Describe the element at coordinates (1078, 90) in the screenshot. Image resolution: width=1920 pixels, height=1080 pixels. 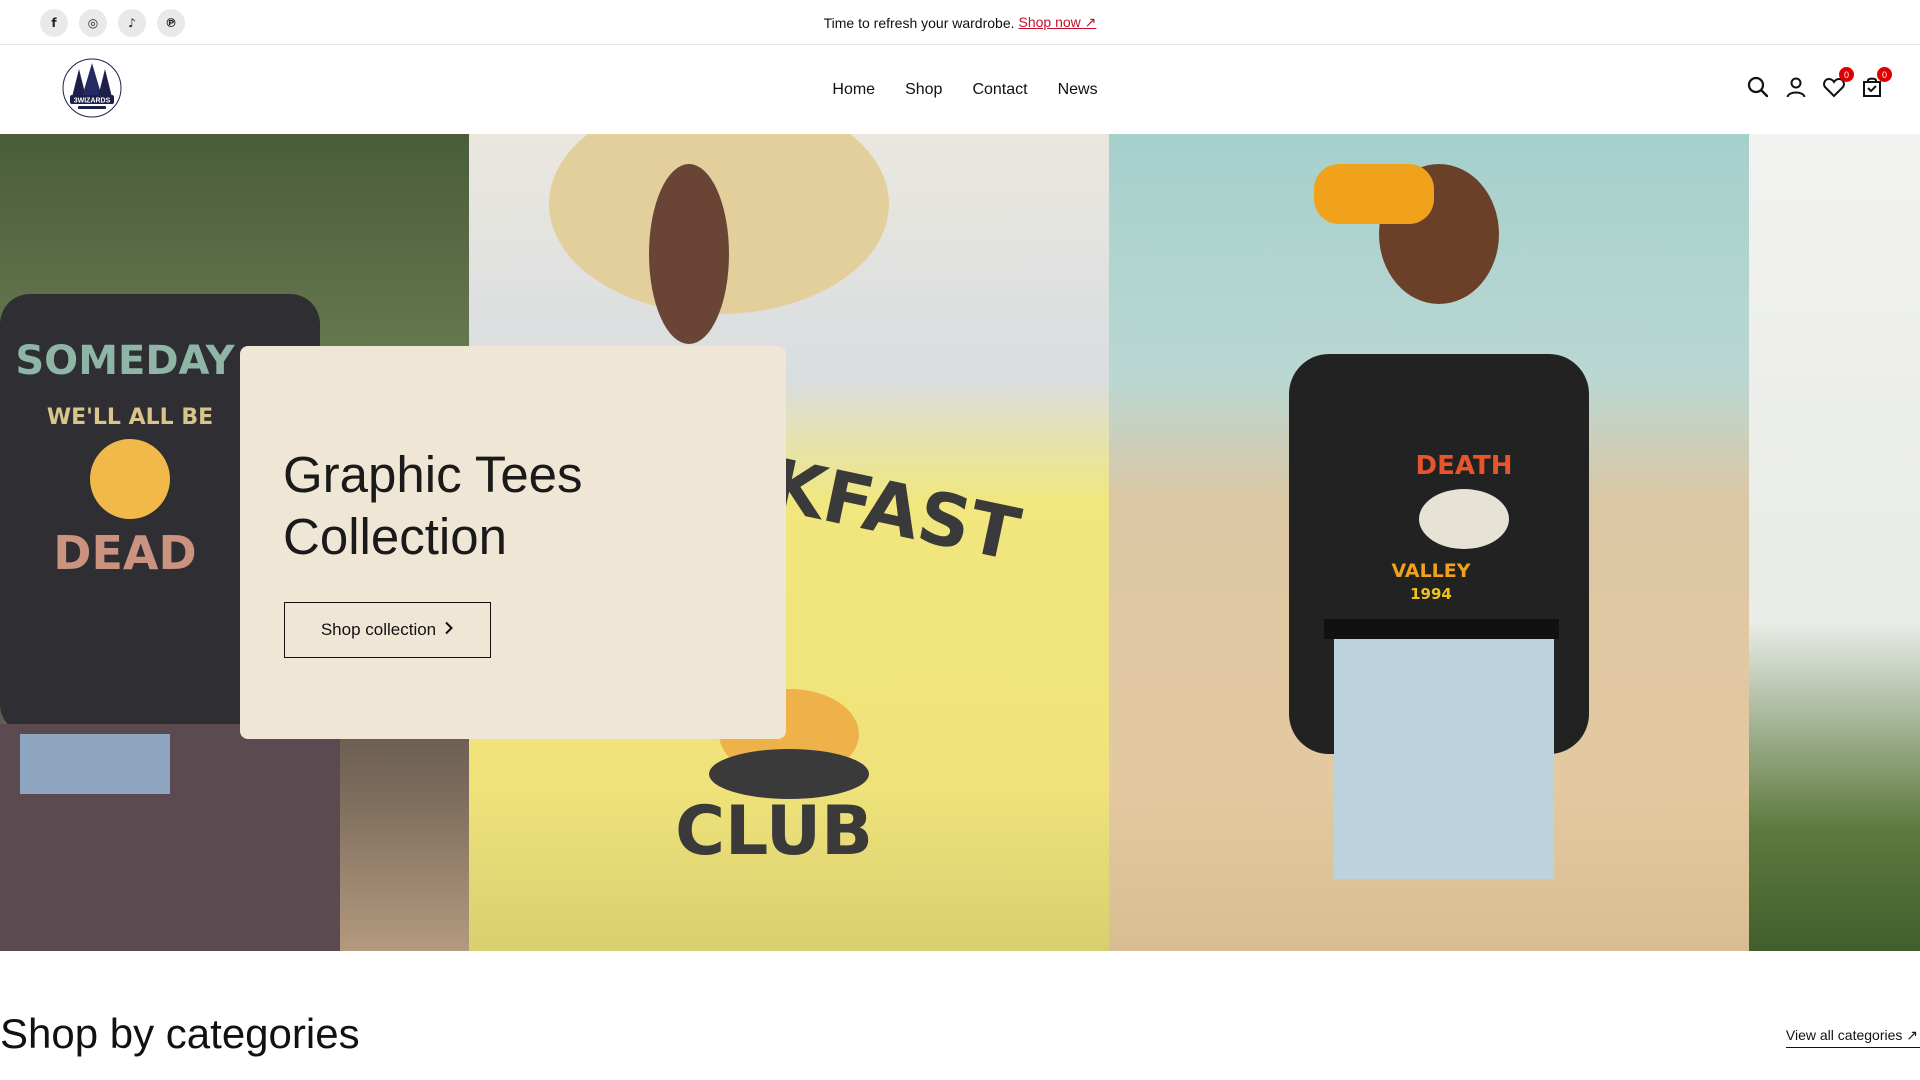
I see `nav-news: News` at that location.